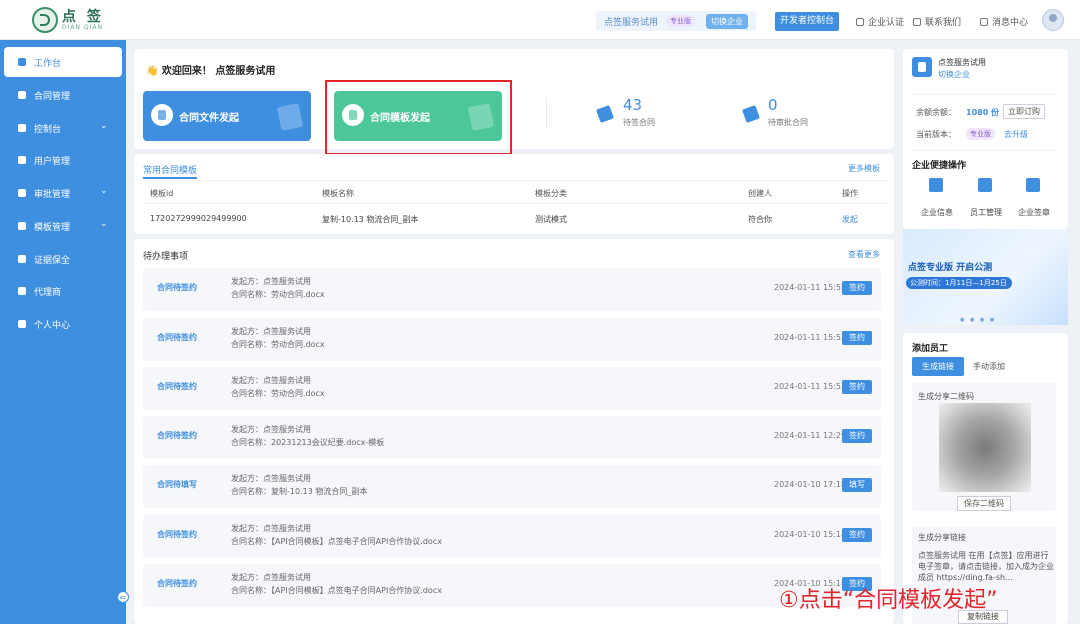 The image size is (1080, 624). I want to click on right-org-name: 点签服务试用, so click(962, 62).